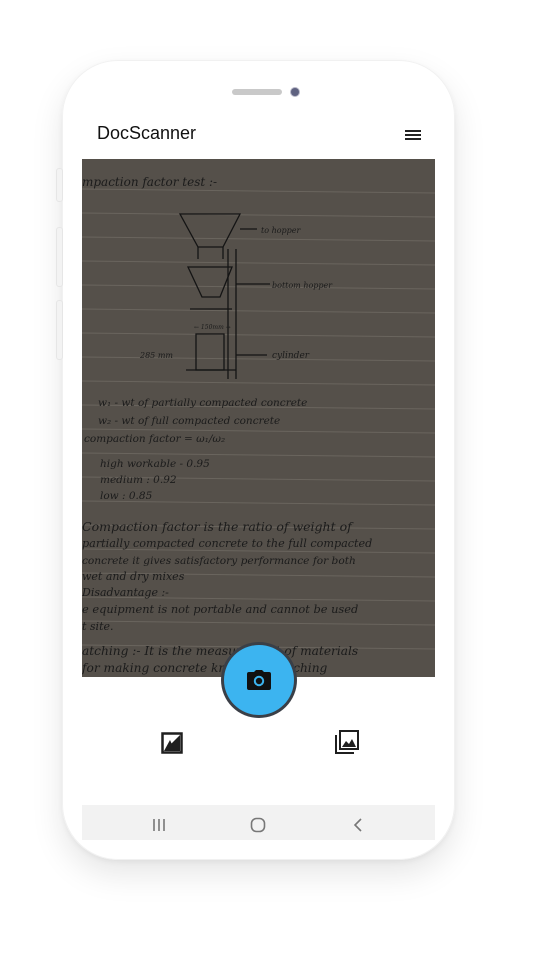 The width and height of the screenshot is (557, 962). What do you see at coordinates (302, 285) in the screenshot?
I see `doc-line-3: bottom hopper` at bounding box center [302, 285].